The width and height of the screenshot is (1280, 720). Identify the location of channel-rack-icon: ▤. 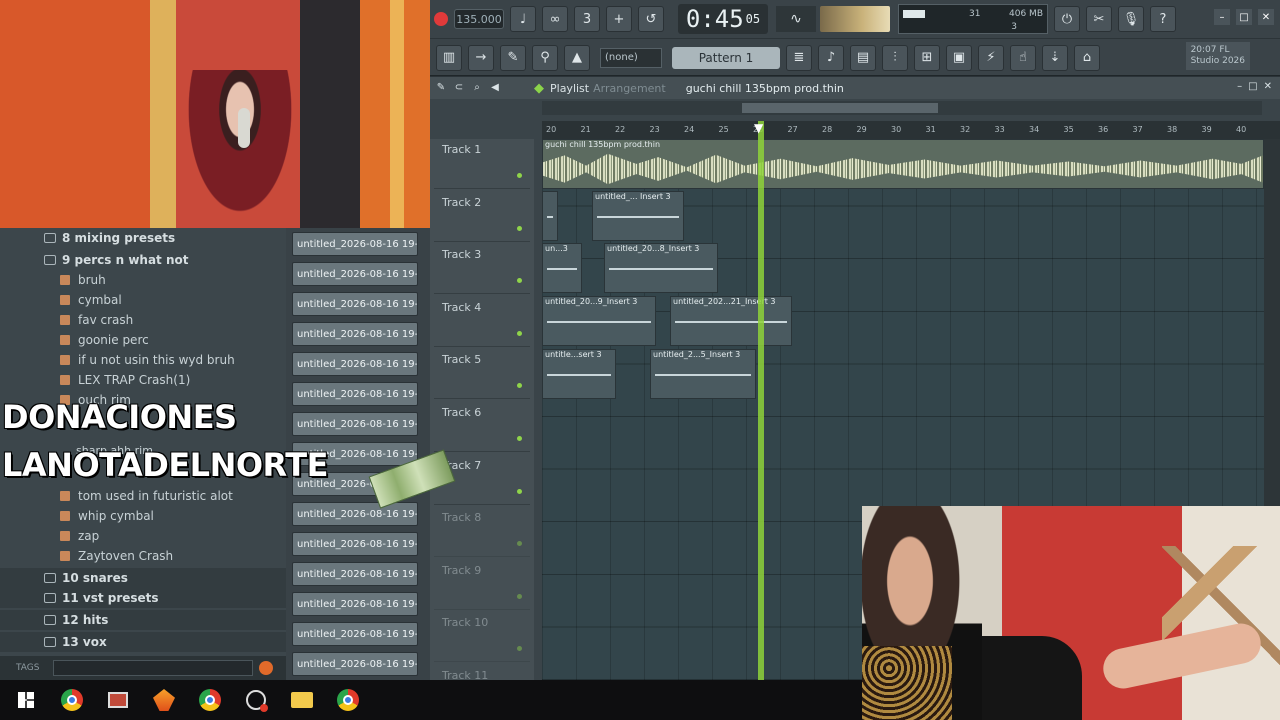
(863, 57).